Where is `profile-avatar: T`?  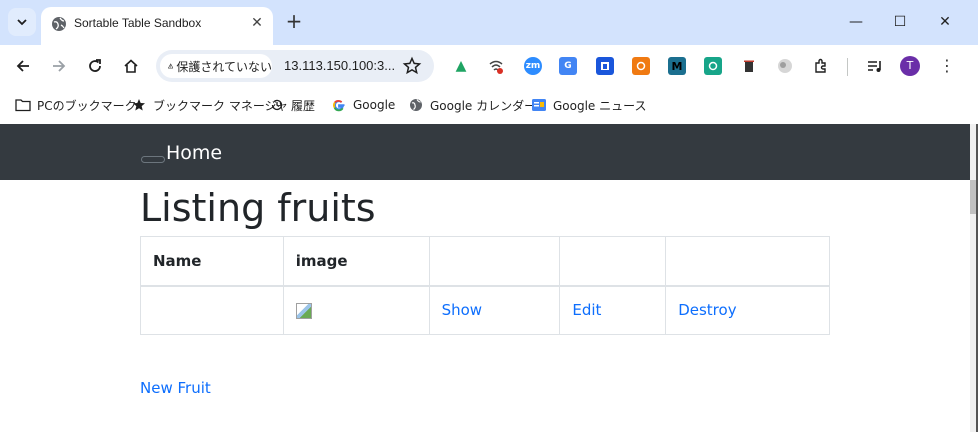
profile-avatar: T is located at coordinates (910, 66).